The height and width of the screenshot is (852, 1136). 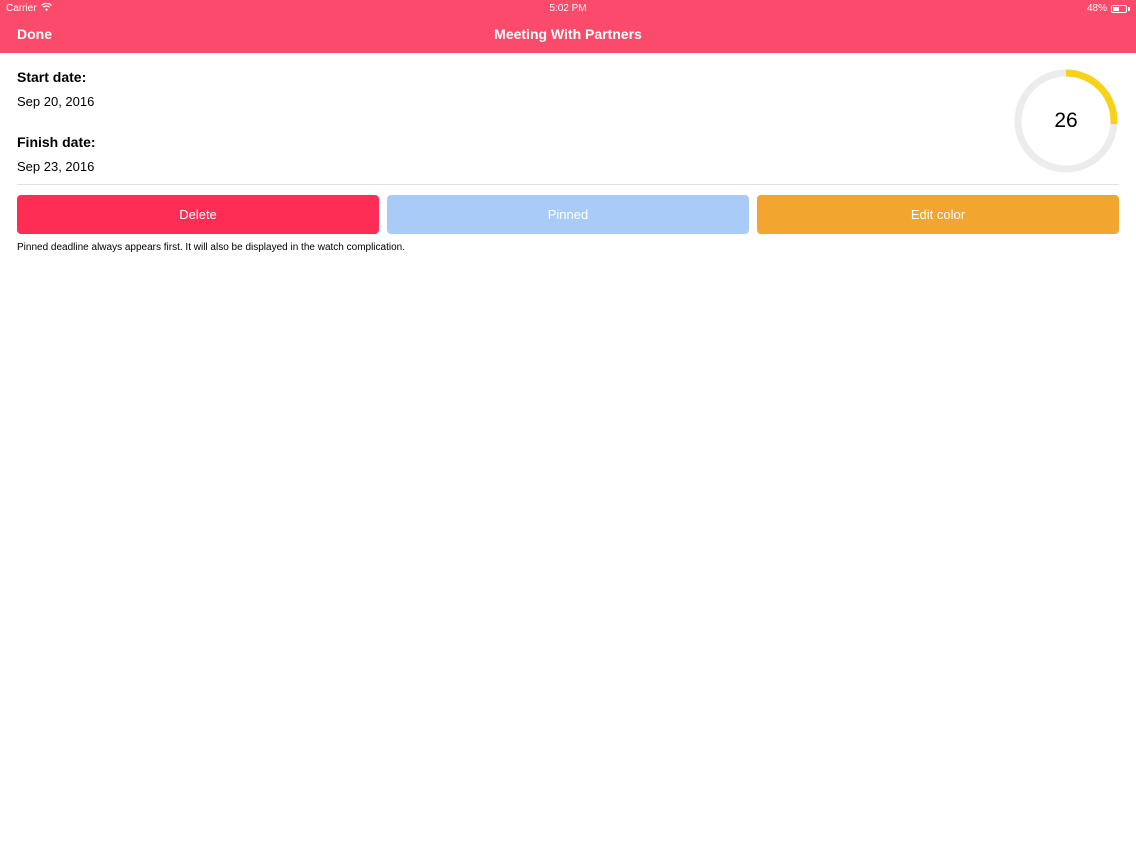 What do you see at coordinates (1108, 8) in the screenshot?
I see `status-right: 48%` at bounding box center [1108, 8].